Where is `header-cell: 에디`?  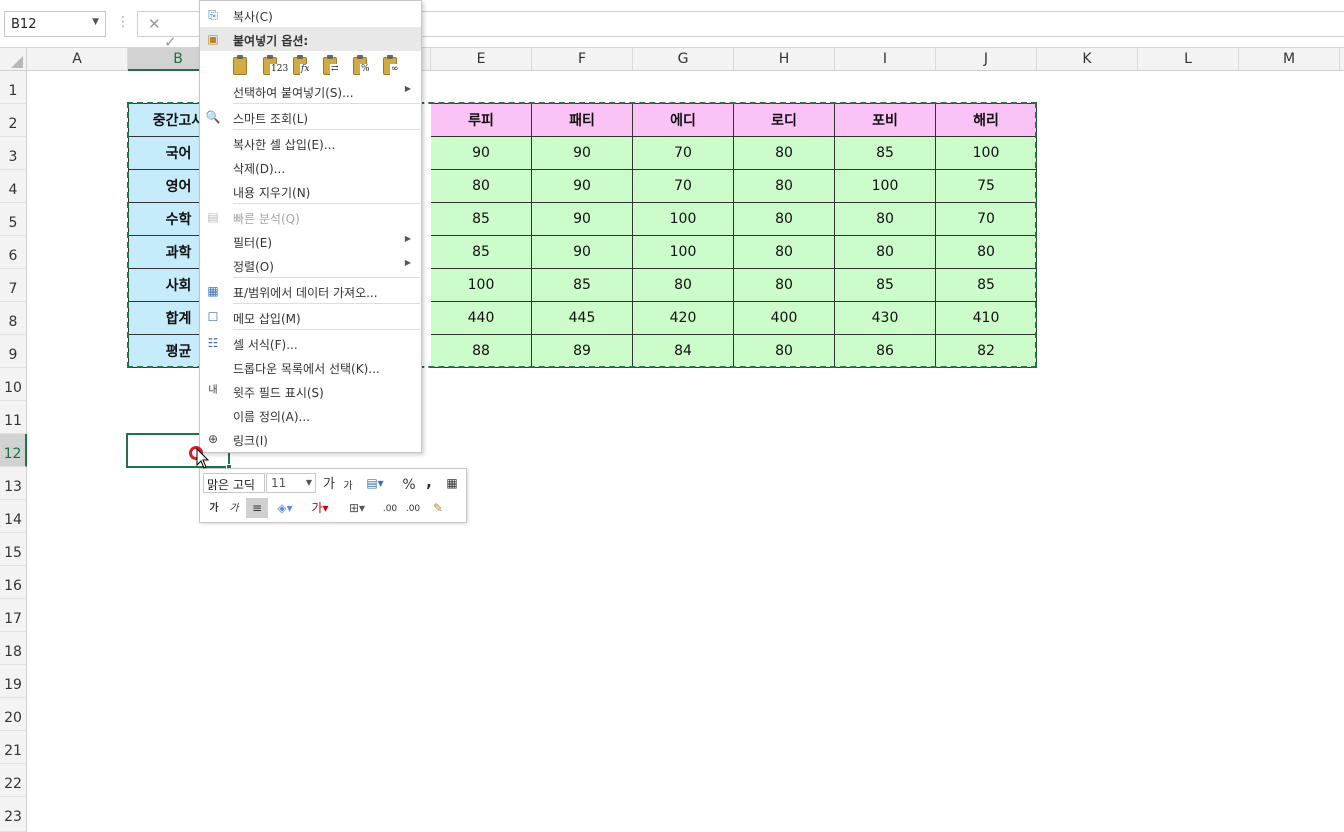
header-cell: 에디 is located at coordinates (683, 120).